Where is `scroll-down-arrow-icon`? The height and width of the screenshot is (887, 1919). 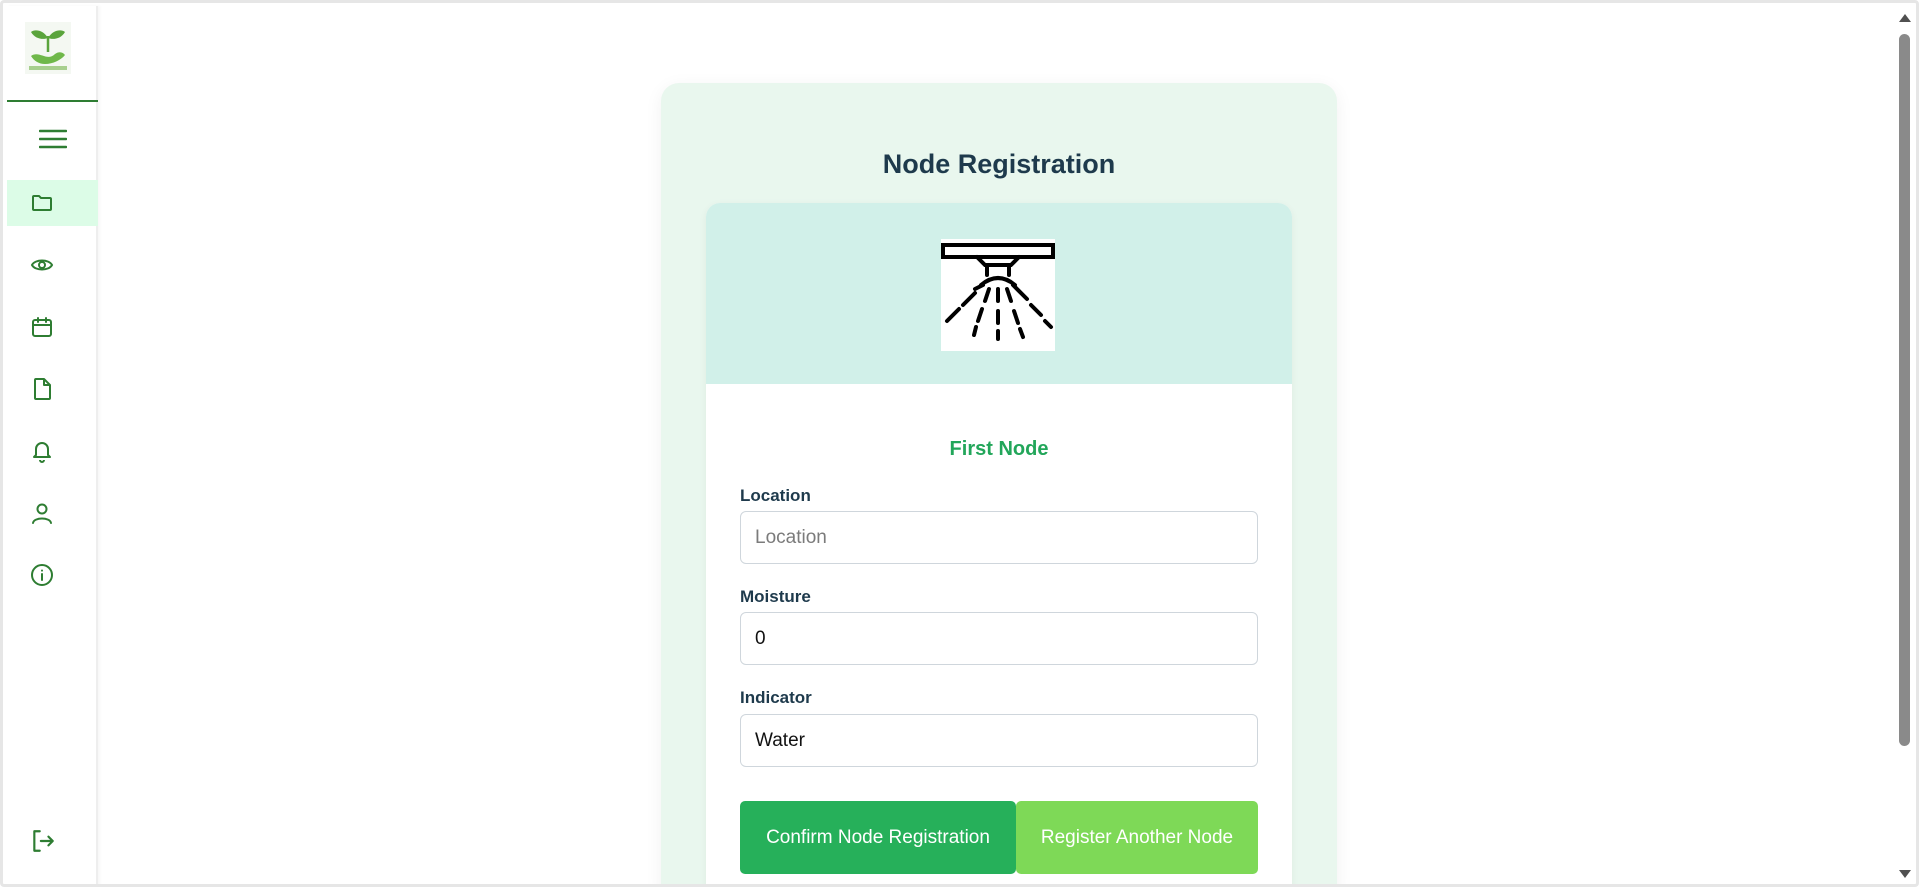 scroll-down-arrow-icon is located at coordinates (1905, 874).